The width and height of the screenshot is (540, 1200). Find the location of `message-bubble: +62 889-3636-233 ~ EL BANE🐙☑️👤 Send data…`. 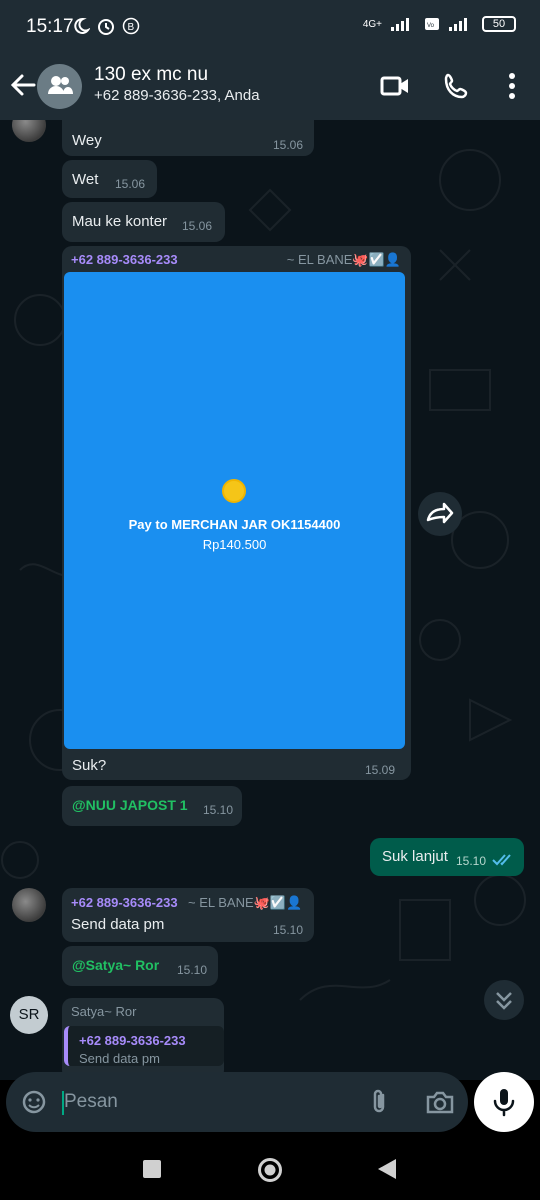

message-bubble: +62 889-3636-233 ~ EL BANE🐙☑️👤 Send data… is located at coordinates (188, 915).